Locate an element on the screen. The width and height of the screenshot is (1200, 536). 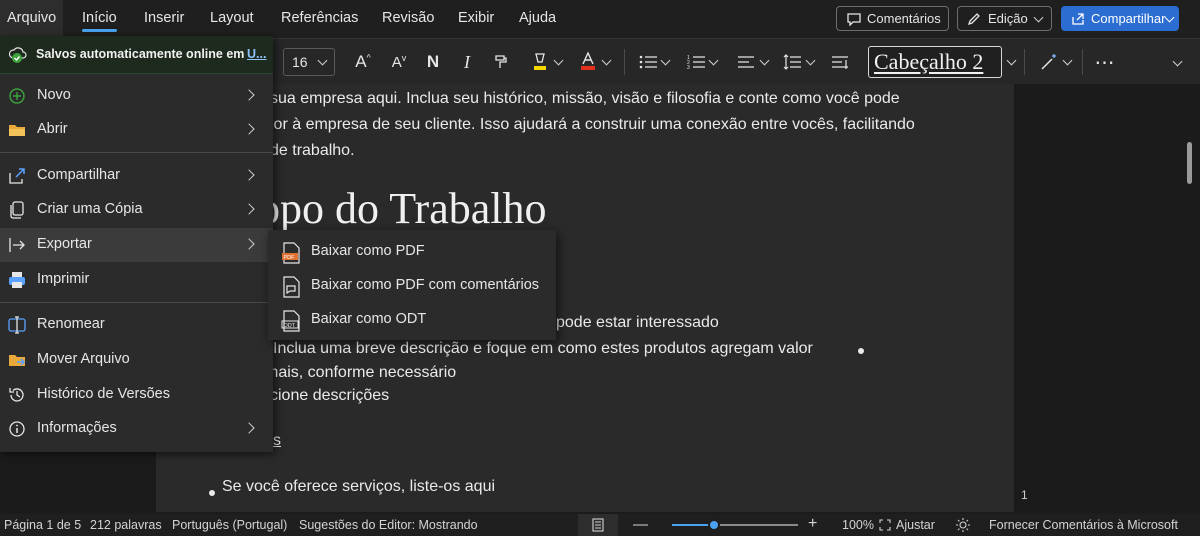
shrink-font-button: Av is located at coordinates (399, 62).